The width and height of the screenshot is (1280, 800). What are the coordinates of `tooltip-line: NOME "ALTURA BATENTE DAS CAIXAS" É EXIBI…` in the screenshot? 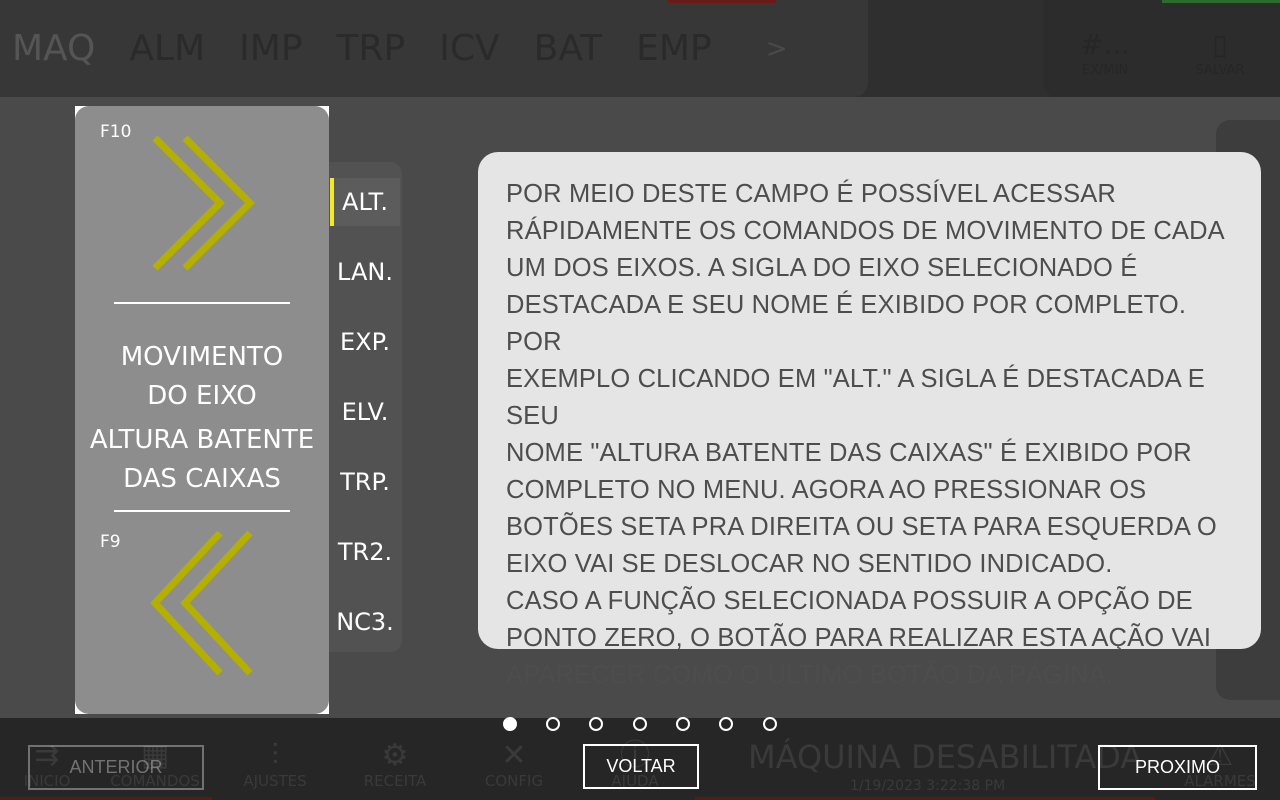 It's located at (849, 453).